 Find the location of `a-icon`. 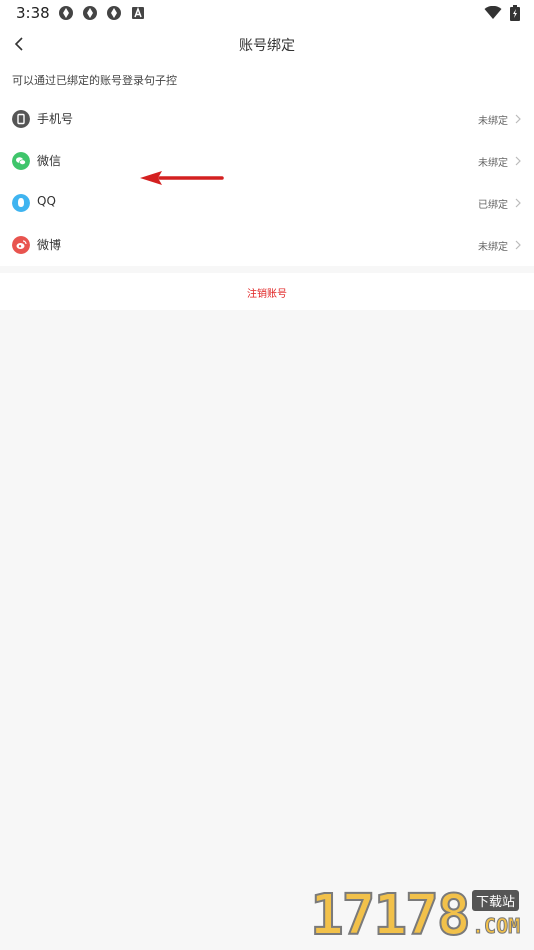

a-icon is located at coordinates (138, 12).